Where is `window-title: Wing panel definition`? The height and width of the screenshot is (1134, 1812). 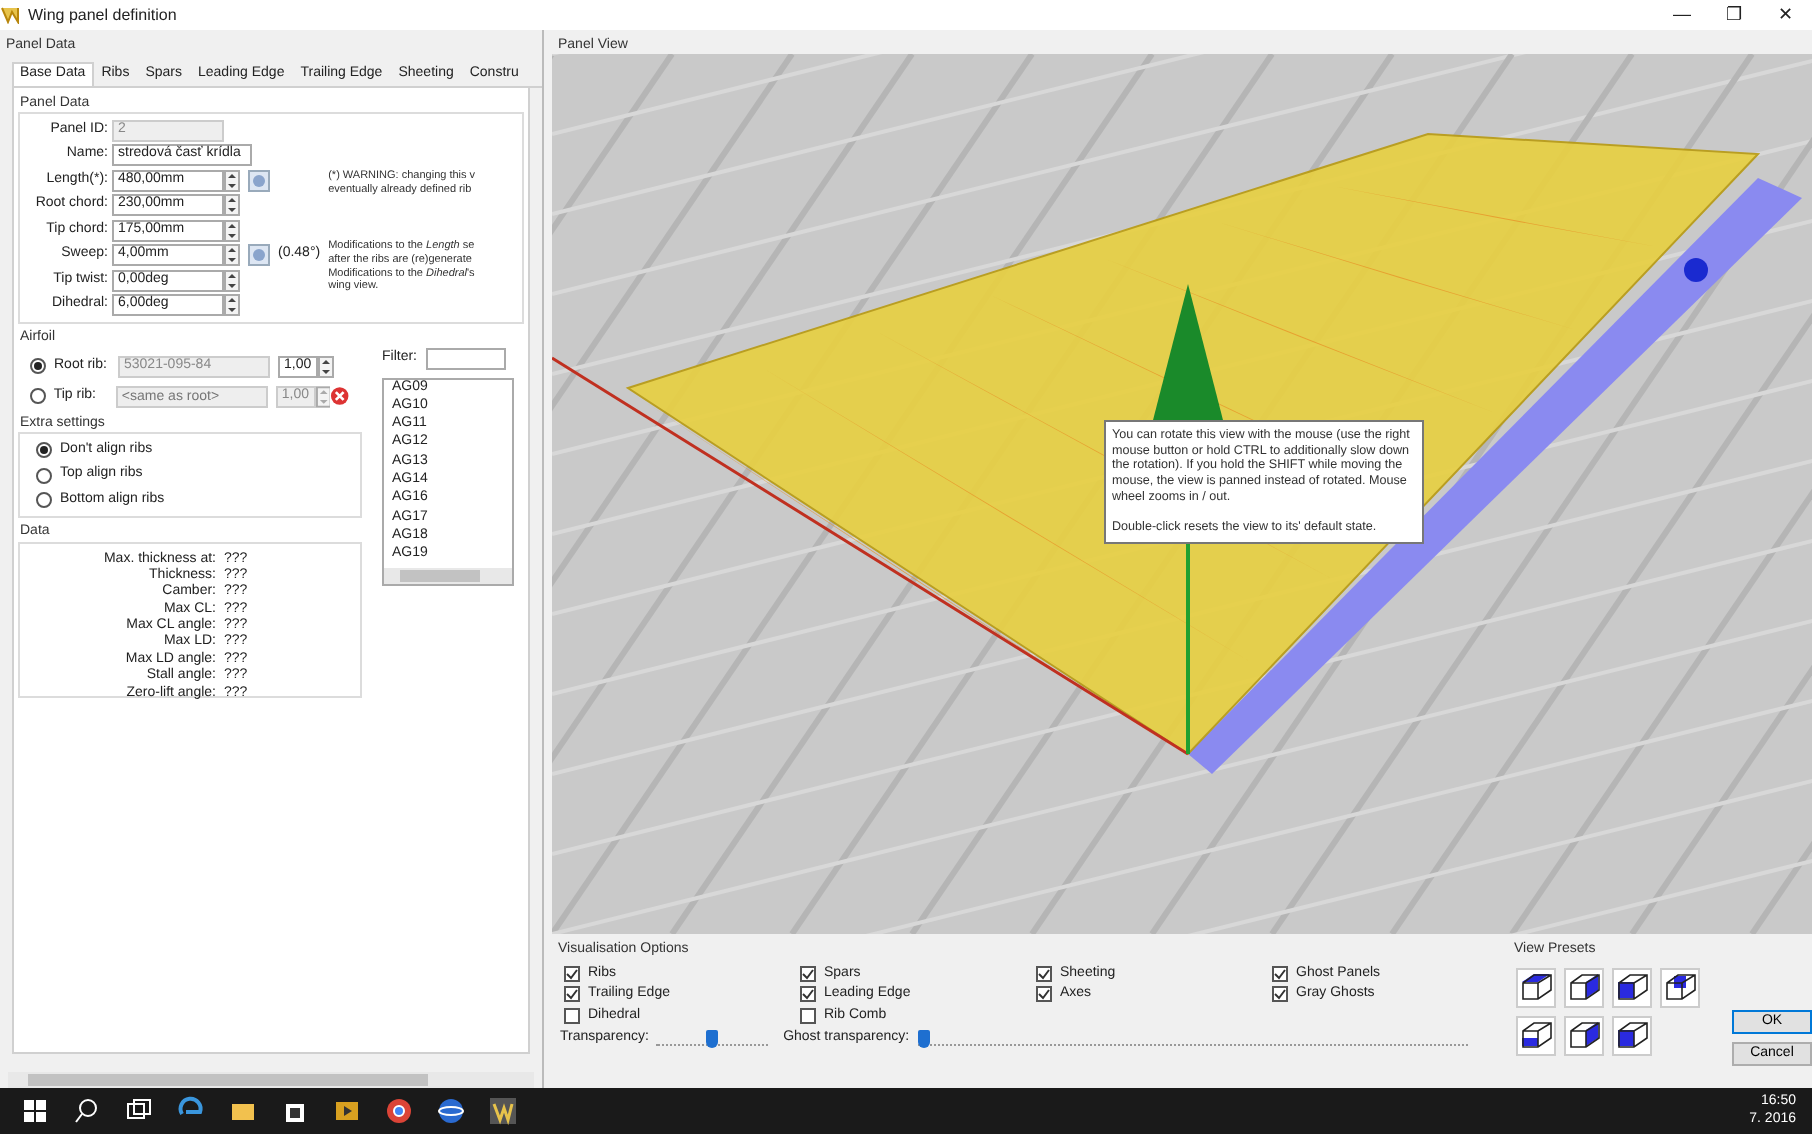 window-title: Wing panel definition is located at coordinates (103, 15).